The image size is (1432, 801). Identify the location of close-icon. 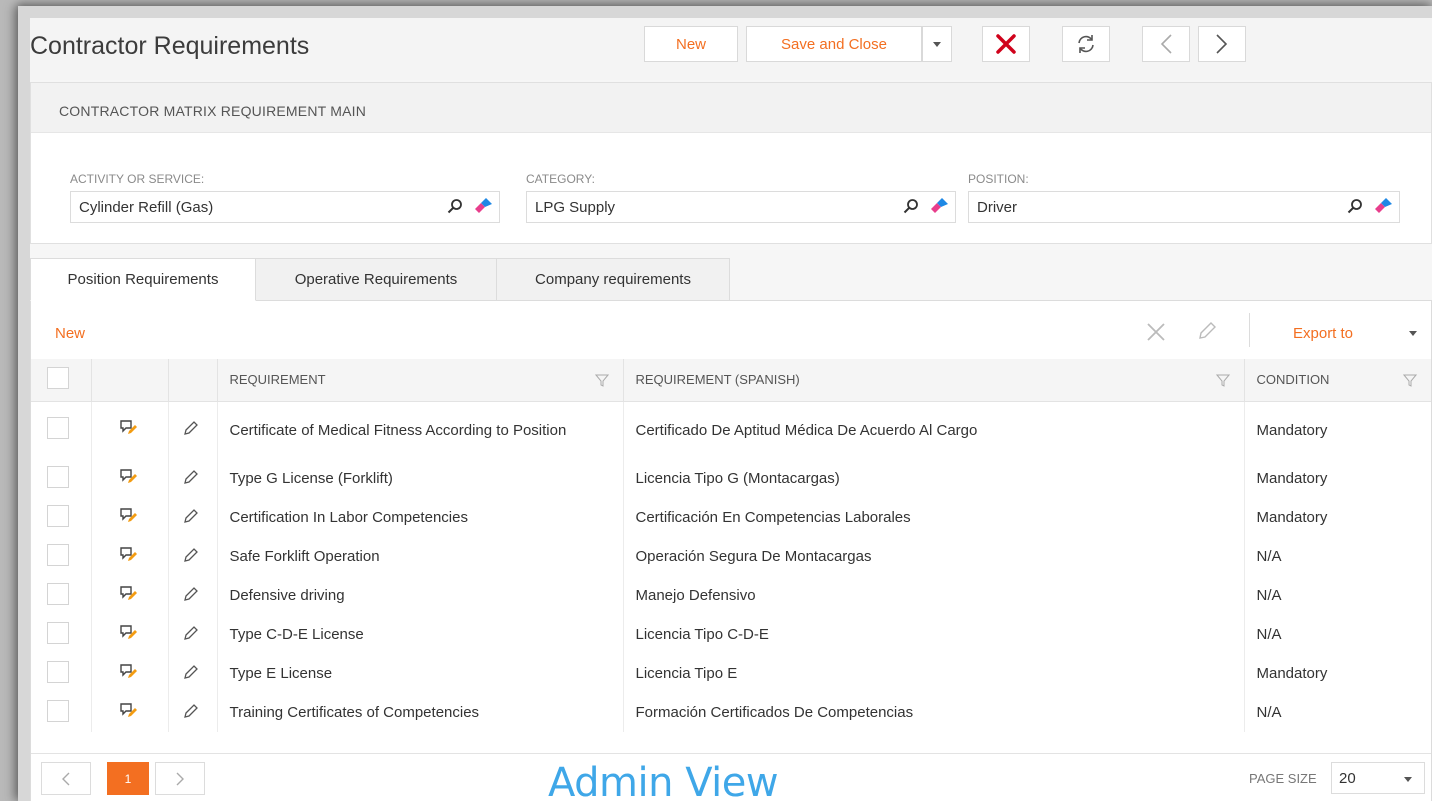
(1006, 44).